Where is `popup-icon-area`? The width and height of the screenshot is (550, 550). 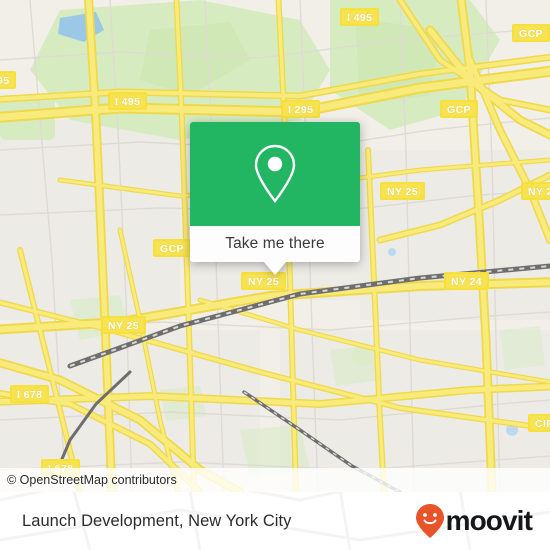 popup-icon-area is located at coordinates (275, 174).